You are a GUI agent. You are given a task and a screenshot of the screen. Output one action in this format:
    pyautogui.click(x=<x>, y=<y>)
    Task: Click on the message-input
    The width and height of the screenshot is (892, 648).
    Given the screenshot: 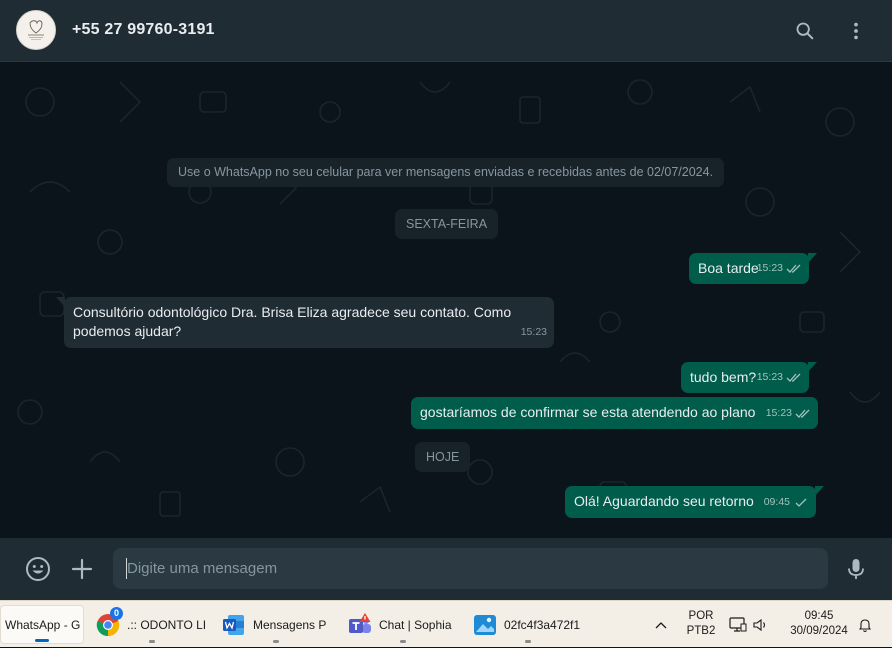 What is the action you would take?
    pyautogui.click(x=470, y=568)
    